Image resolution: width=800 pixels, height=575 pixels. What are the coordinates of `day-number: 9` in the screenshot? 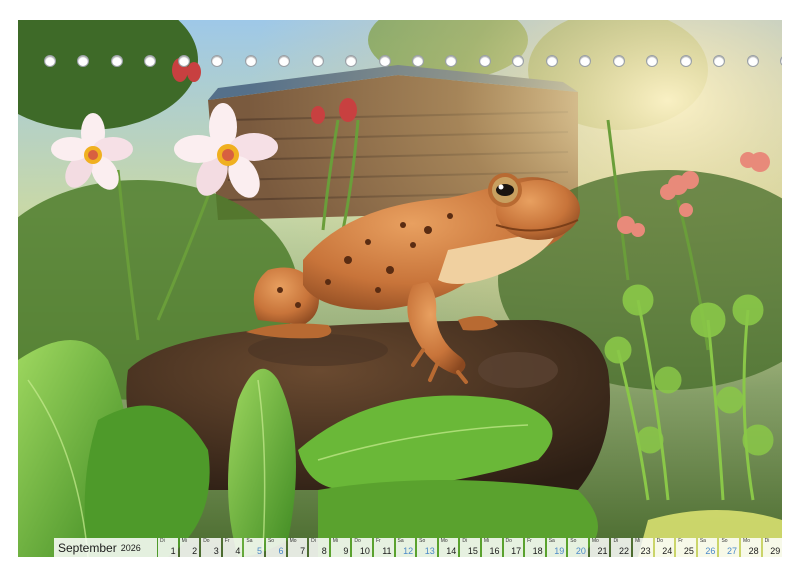 It's located at (346, 551).